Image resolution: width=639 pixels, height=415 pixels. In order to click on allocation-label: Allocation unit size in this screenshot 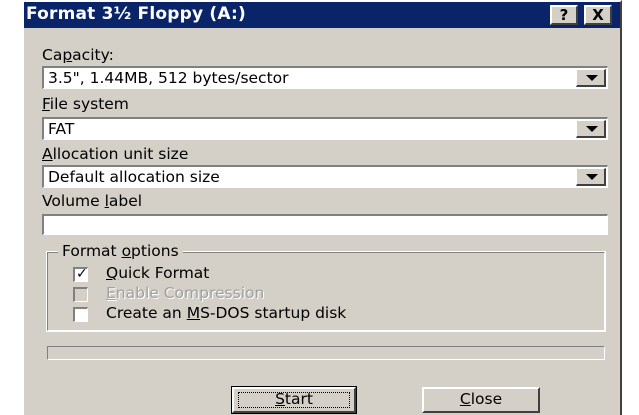, I will do `click(115, 154)`.